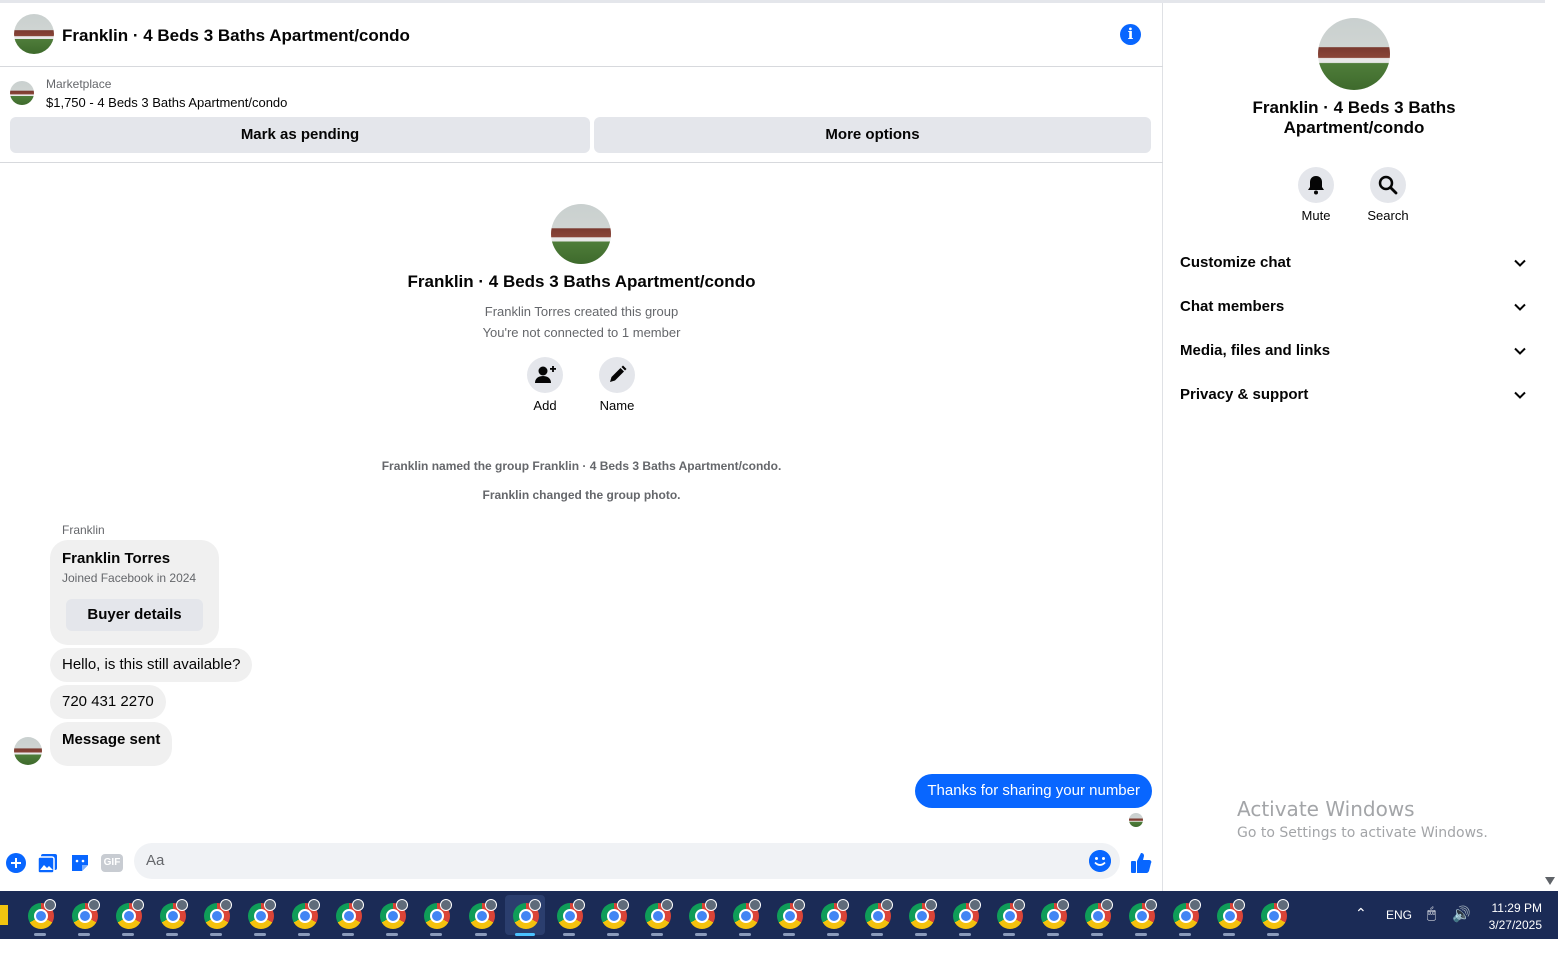 The image size is (1558, 956). I want to click on scrollbar-down-arrow, so click(1550, 881).